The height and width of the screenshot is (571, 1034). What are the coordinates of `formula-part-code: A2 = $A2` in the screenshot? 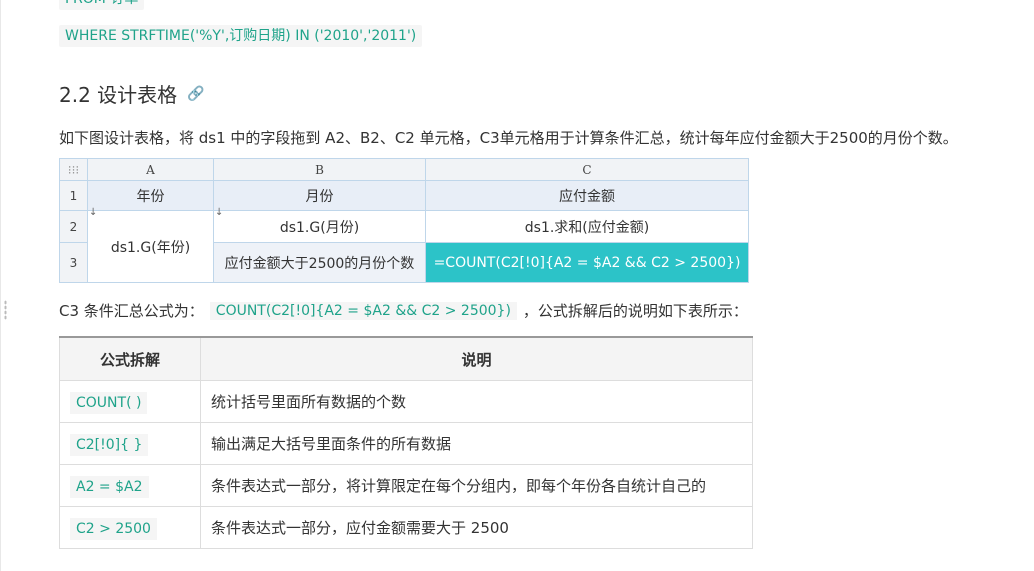 It's located at (109, 486).